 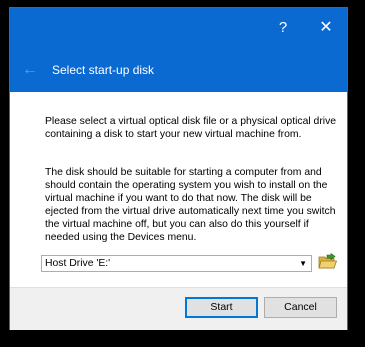 What do you see at coordinates (300, 307) in the screenshot?
I see `cancel-button: Cancel` at bounding box center [300, 307].